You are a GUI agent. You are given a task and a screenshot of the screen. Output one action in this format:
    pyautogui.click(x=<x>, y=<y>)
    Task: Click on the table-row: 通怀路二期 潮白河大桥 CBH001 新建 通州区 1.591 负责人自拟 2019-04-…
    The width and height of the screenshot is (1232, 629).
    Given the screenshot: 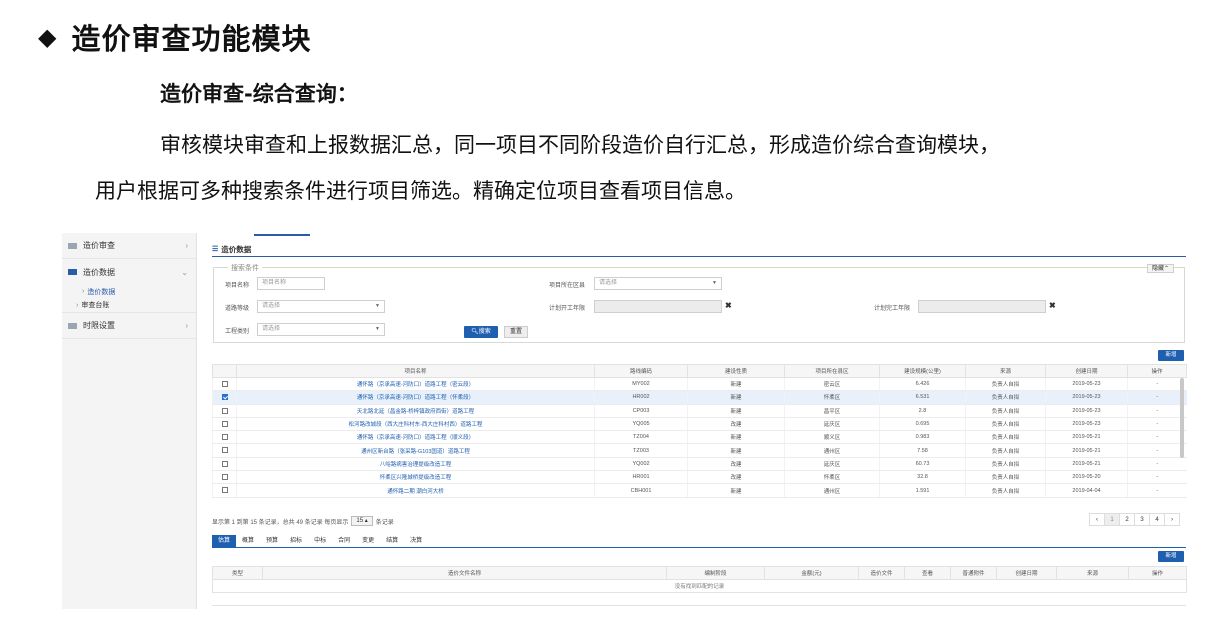 What is the action you would take?
    pyautogui.click(x=699, y=490)
    